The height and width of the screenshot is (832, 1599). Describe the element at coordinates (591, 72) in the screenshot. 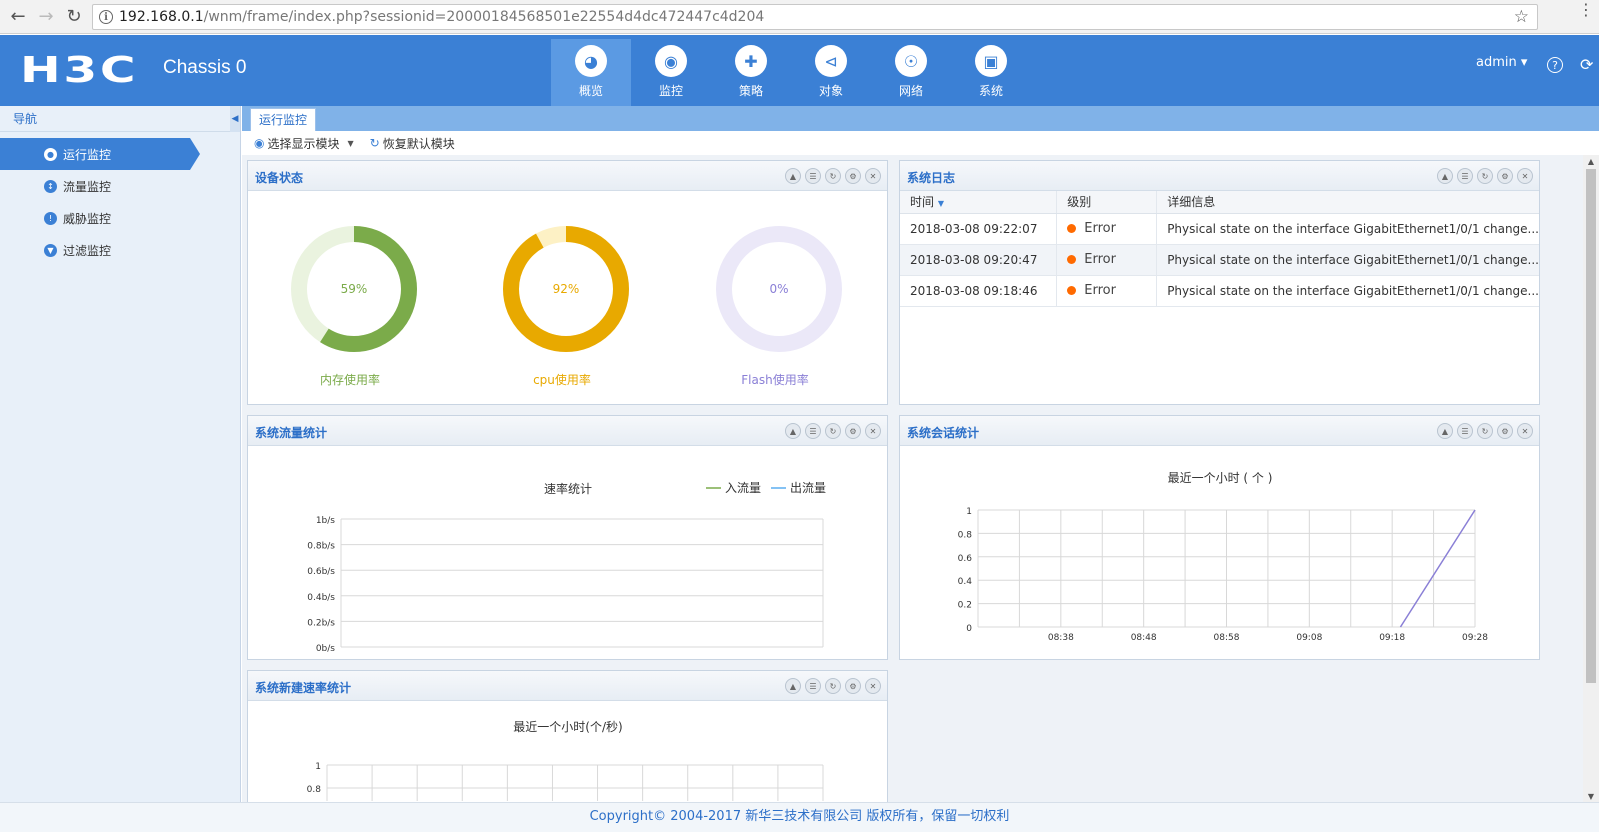

I see `top-nav-overview: ◕ 概览` at that location.